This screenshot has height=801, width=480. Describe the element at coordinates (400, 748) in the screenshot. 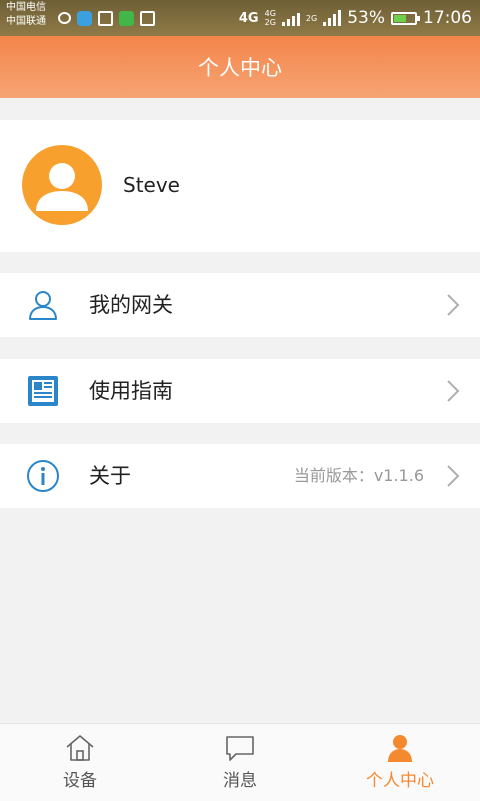

I see `person-filled-icon` at that location.